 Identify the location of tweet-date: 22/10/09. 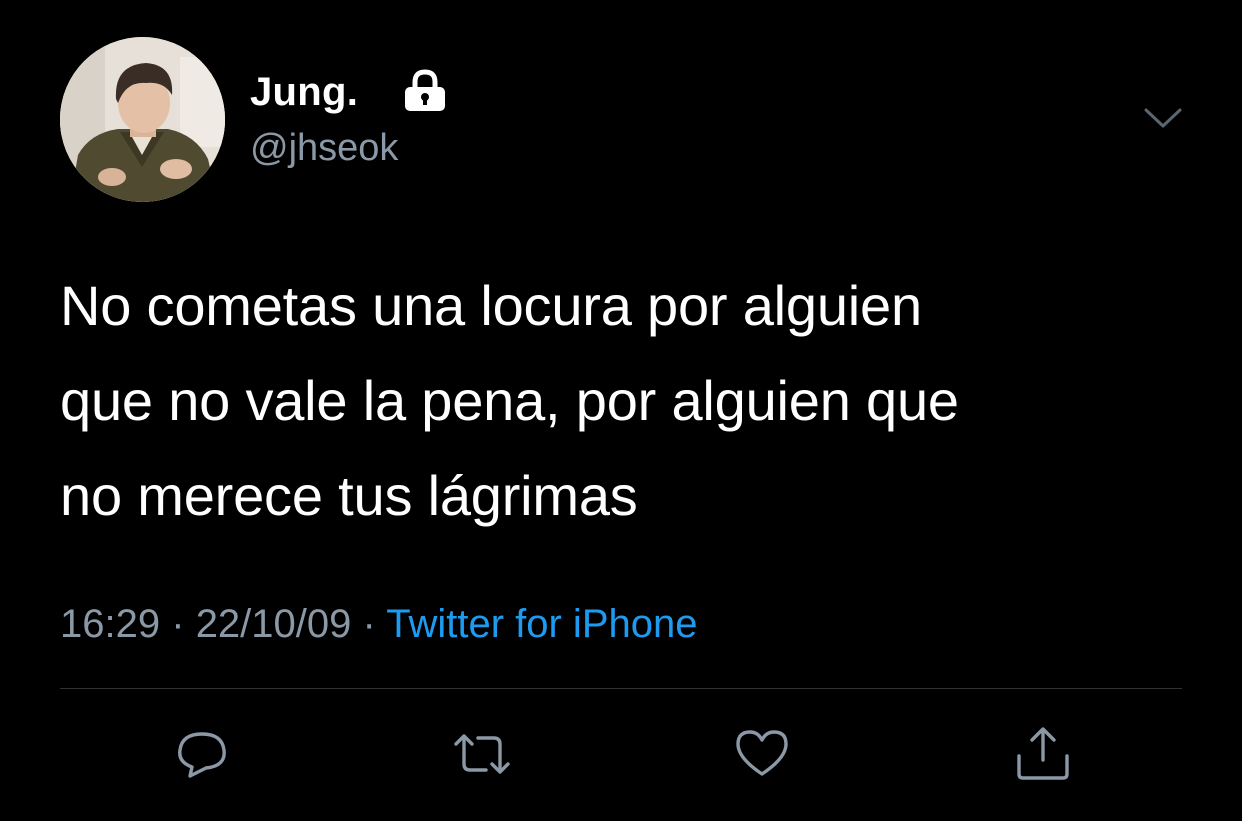
(274, 624).